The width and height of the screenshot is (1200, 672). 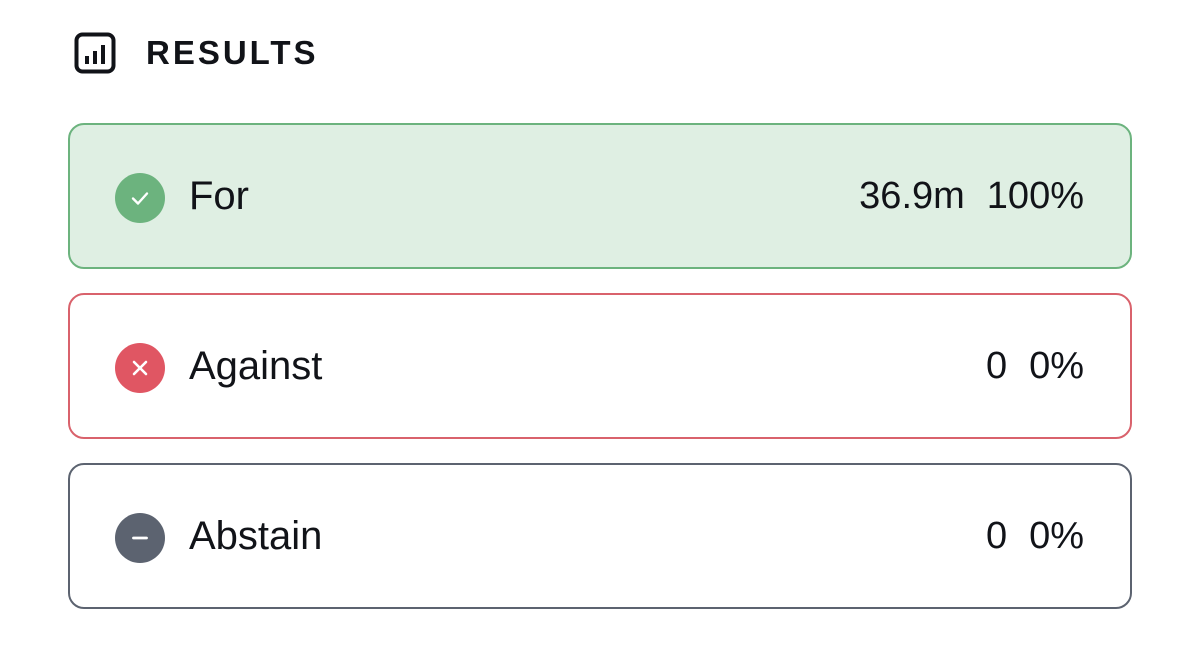 I want to click on results-title: RESULTS, so click(x=232, y=52).